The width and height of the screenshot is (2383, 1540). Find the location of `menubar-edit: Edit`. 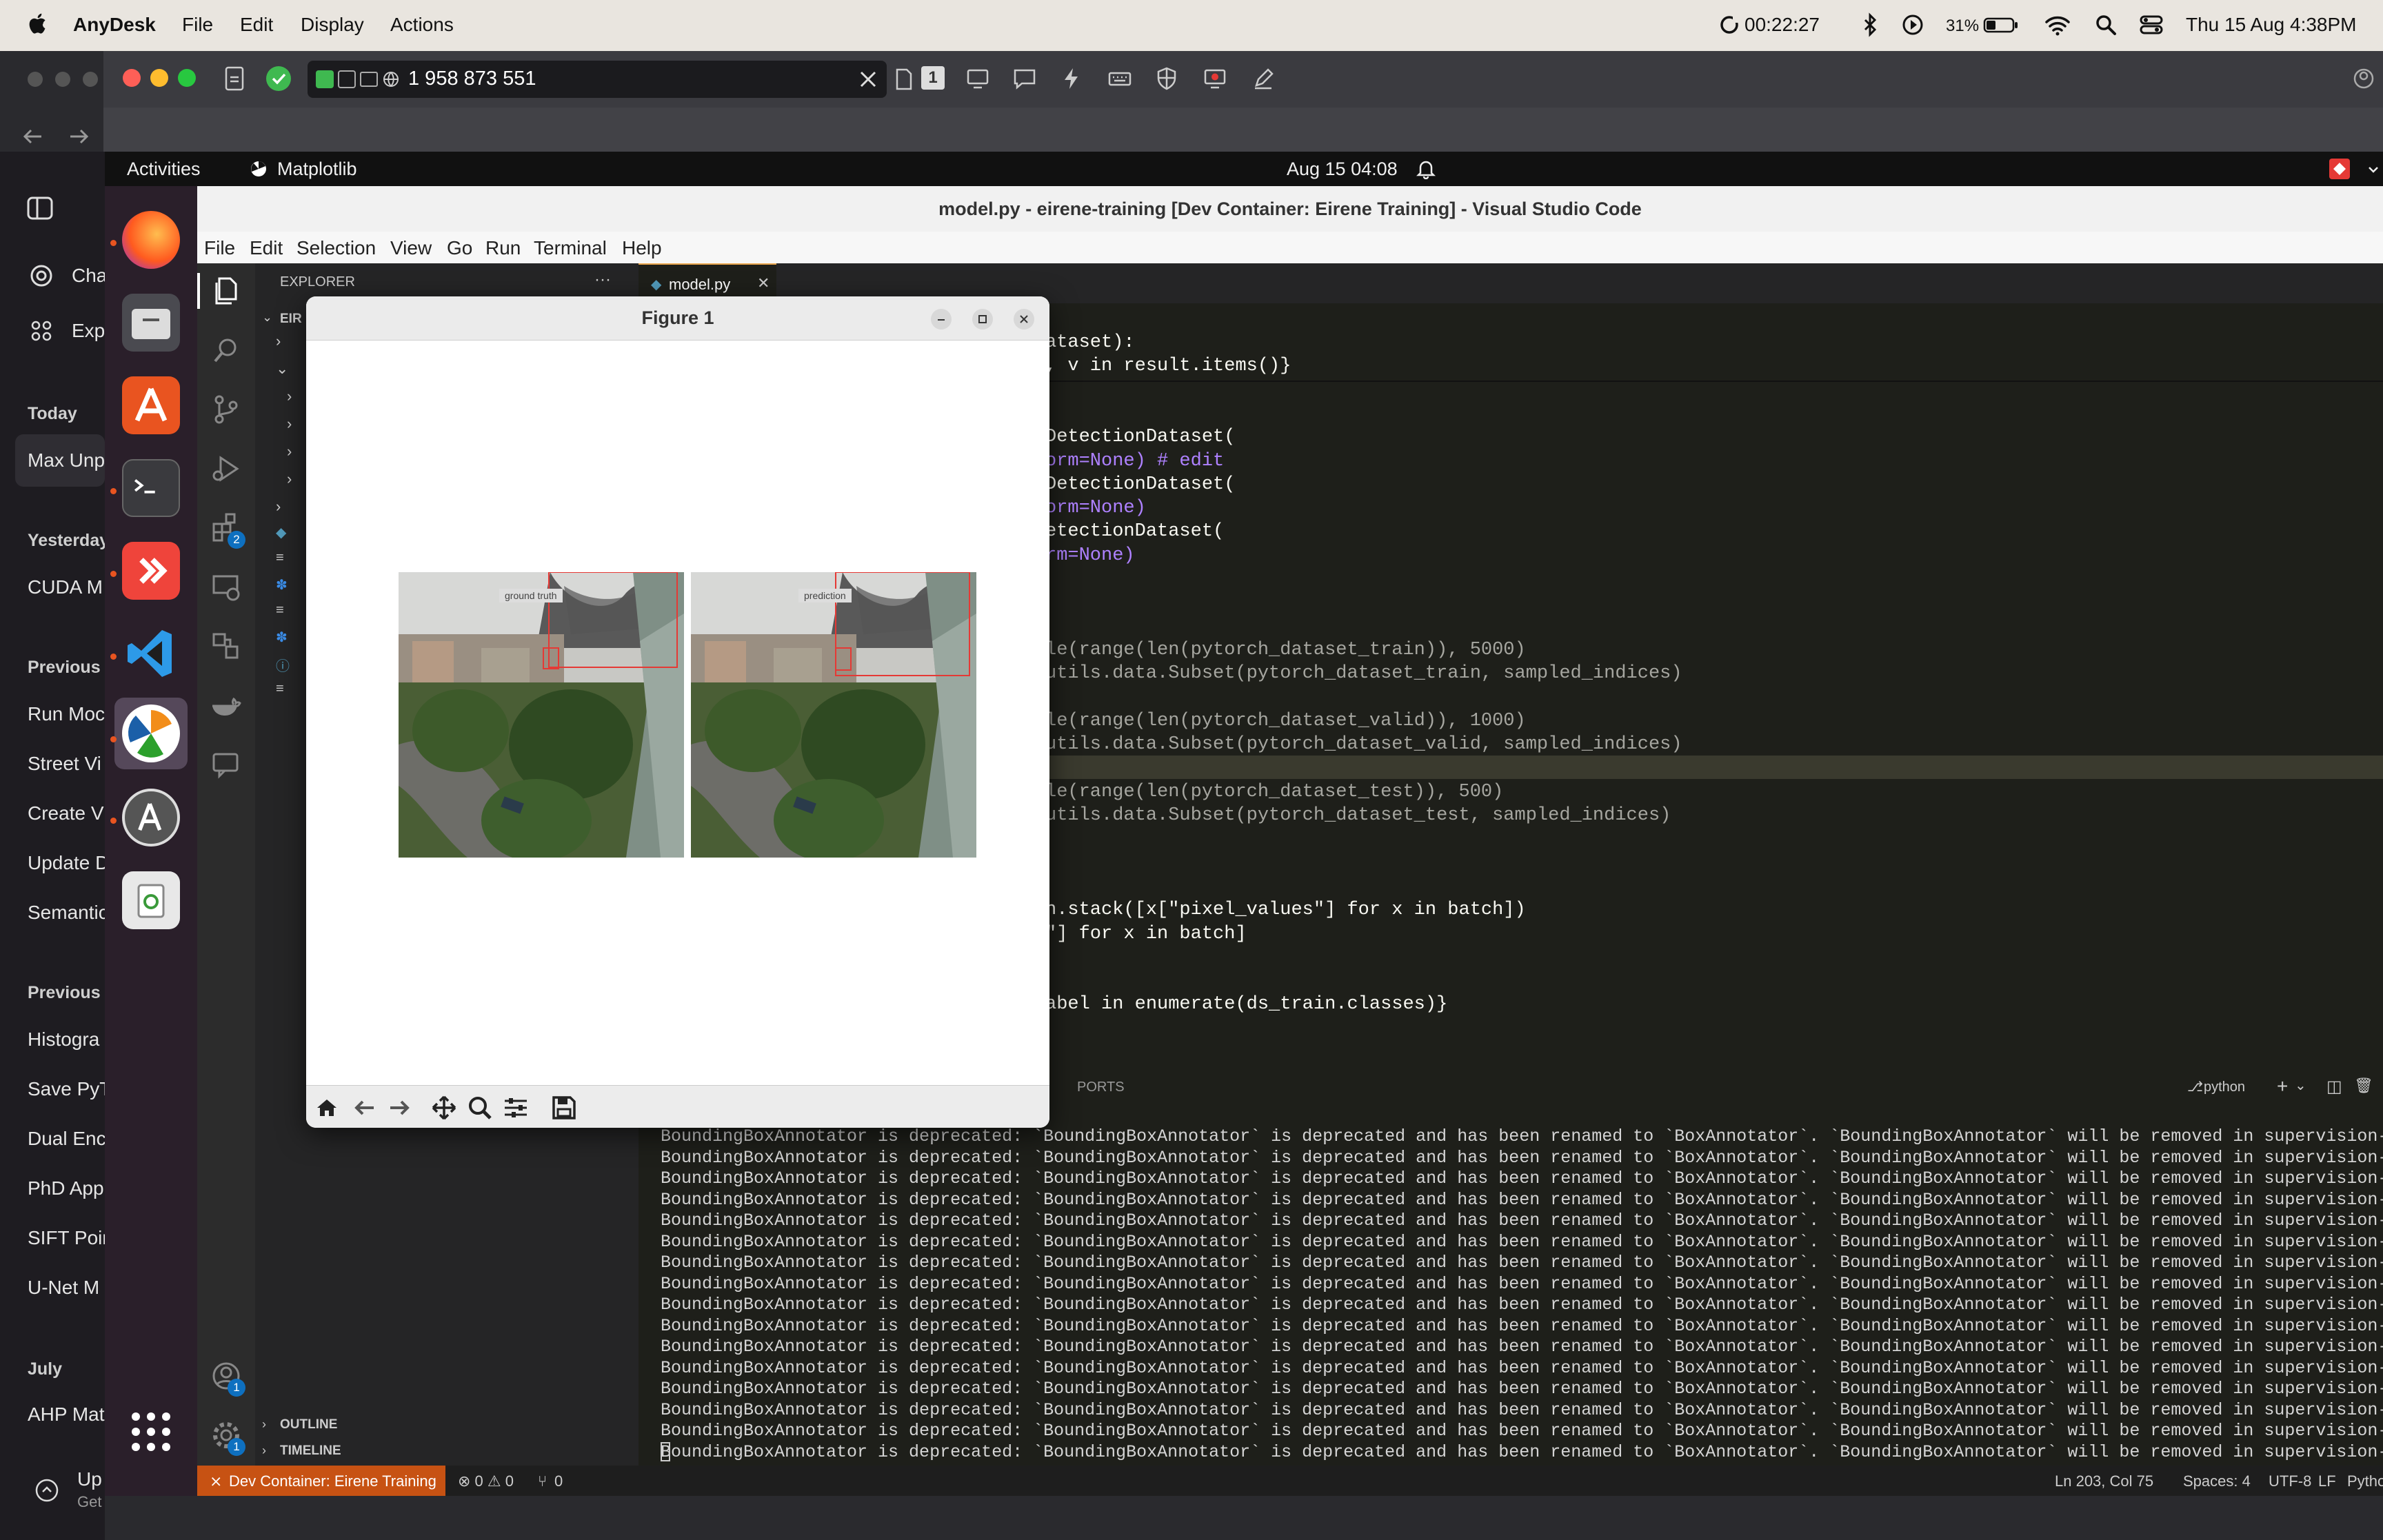

menubar-edit: Edit is located at coordinates (256, 25).